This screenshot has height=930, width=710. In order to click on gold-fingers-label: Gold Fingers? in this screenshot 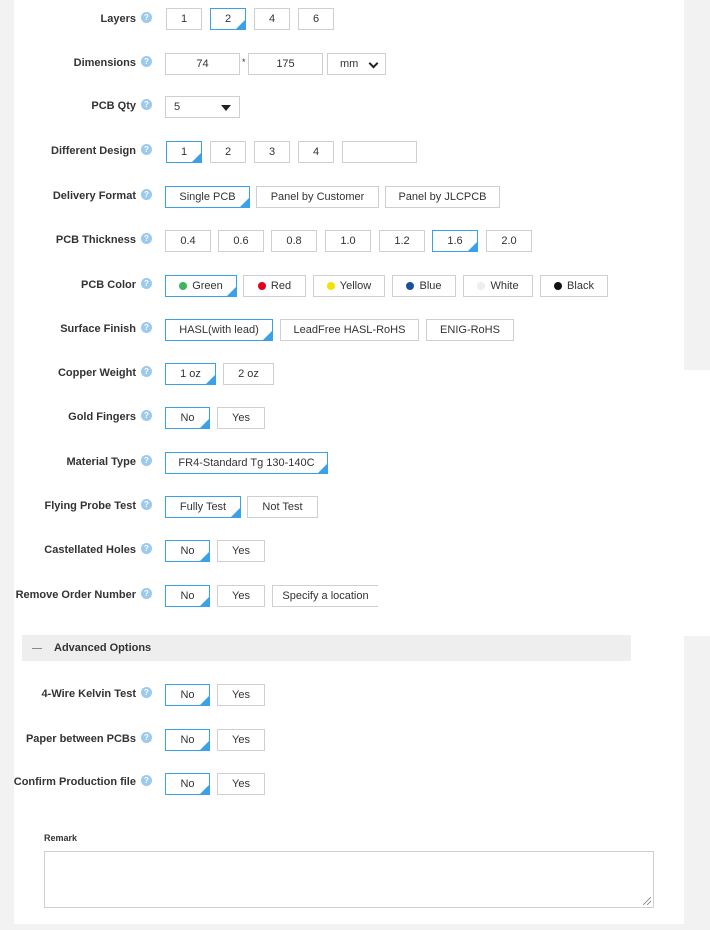, I will do `click(76, 417)`.